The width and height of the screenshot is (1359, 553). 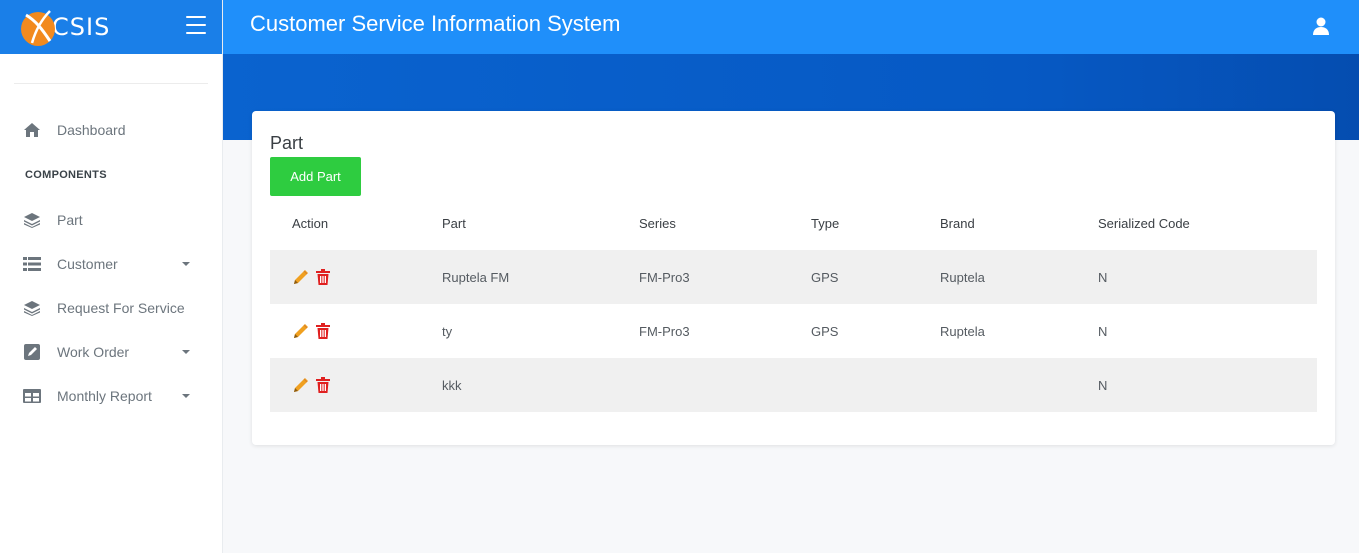 What do you see at coordinates (111, 83) in the screenshot?
I see `sidebar-divider` at bounding box center [111, 83].